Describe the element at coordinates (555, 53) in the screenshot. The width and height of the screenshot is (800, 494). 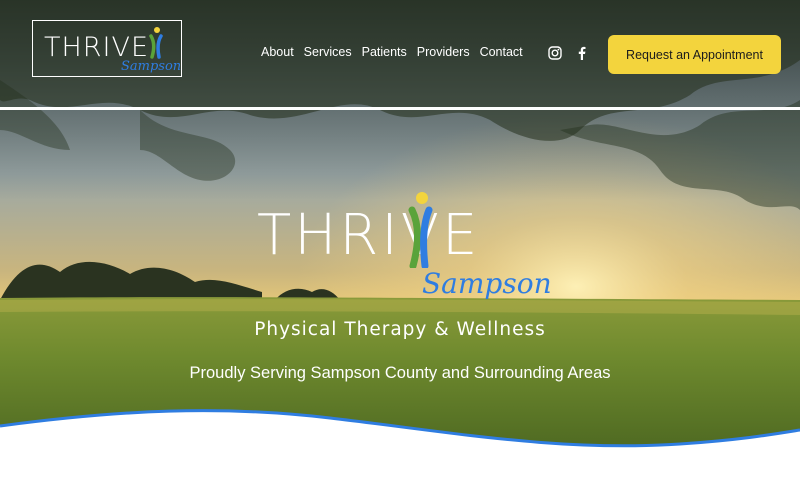
I see `instagram-icon` at that location.